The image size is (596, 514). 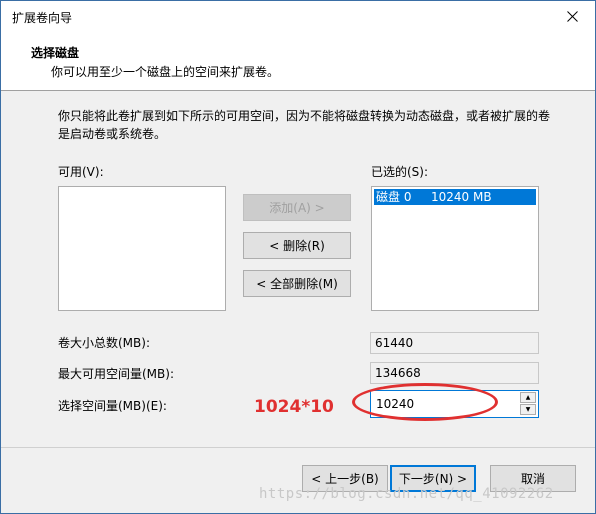 I want to click on total-size-label: 卷大小总数(MB):, so click(x=104, y=343).